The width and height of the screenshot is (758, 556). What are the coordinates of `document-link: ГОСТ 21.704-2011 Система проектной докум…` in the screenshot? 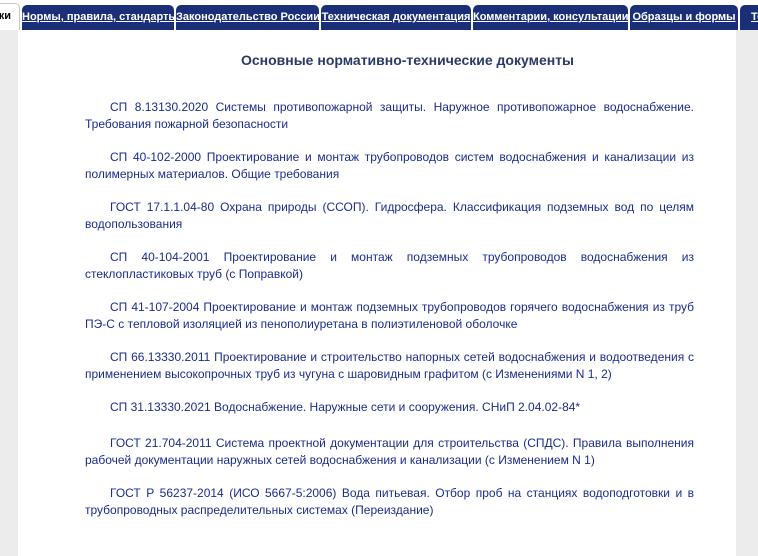 It's located at (389, 452).